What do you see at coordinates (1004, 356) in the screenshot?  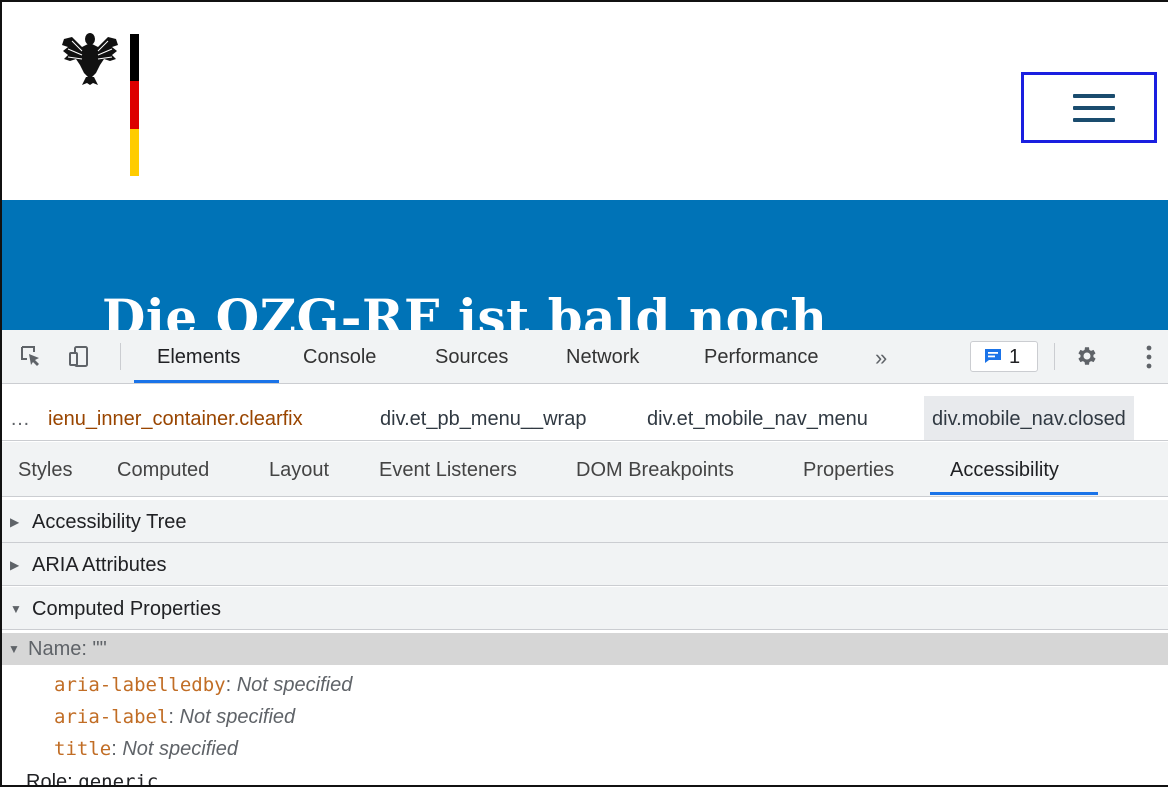 I see `issues-button: 1` at bounding box center [1004, 356].